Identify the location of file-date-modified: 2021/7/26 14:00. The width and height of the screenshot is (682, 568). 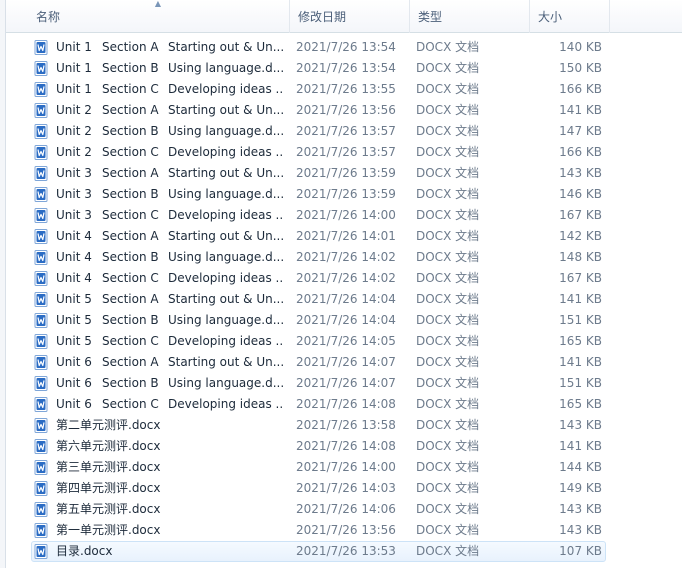
(346, 215).